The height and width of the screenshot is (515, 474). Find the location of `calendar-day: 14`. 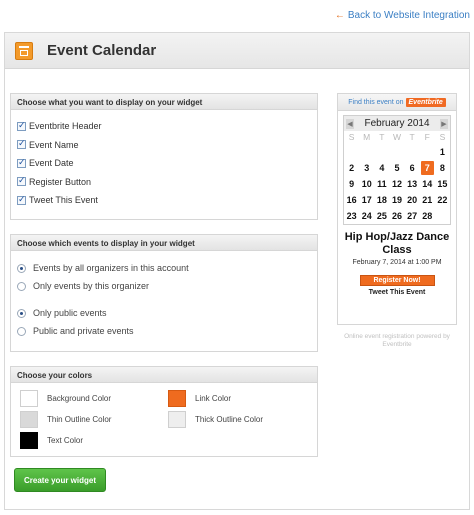

calendar-day: 14 is located at coordinates (427, 184).